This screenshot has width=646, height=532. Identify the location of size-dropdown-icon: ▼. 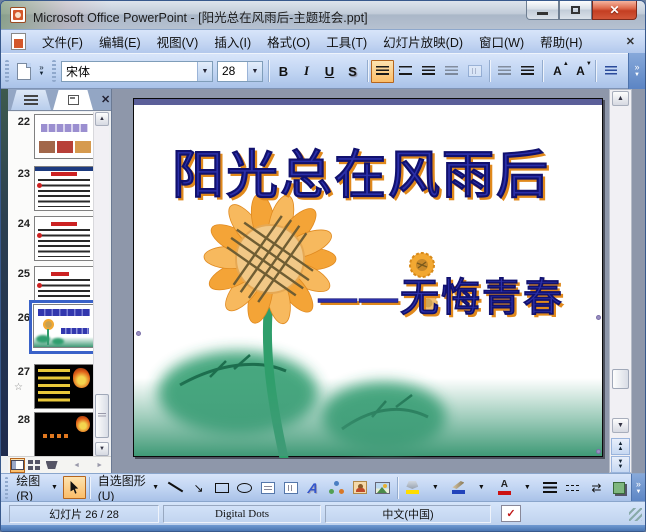
(254, 71).